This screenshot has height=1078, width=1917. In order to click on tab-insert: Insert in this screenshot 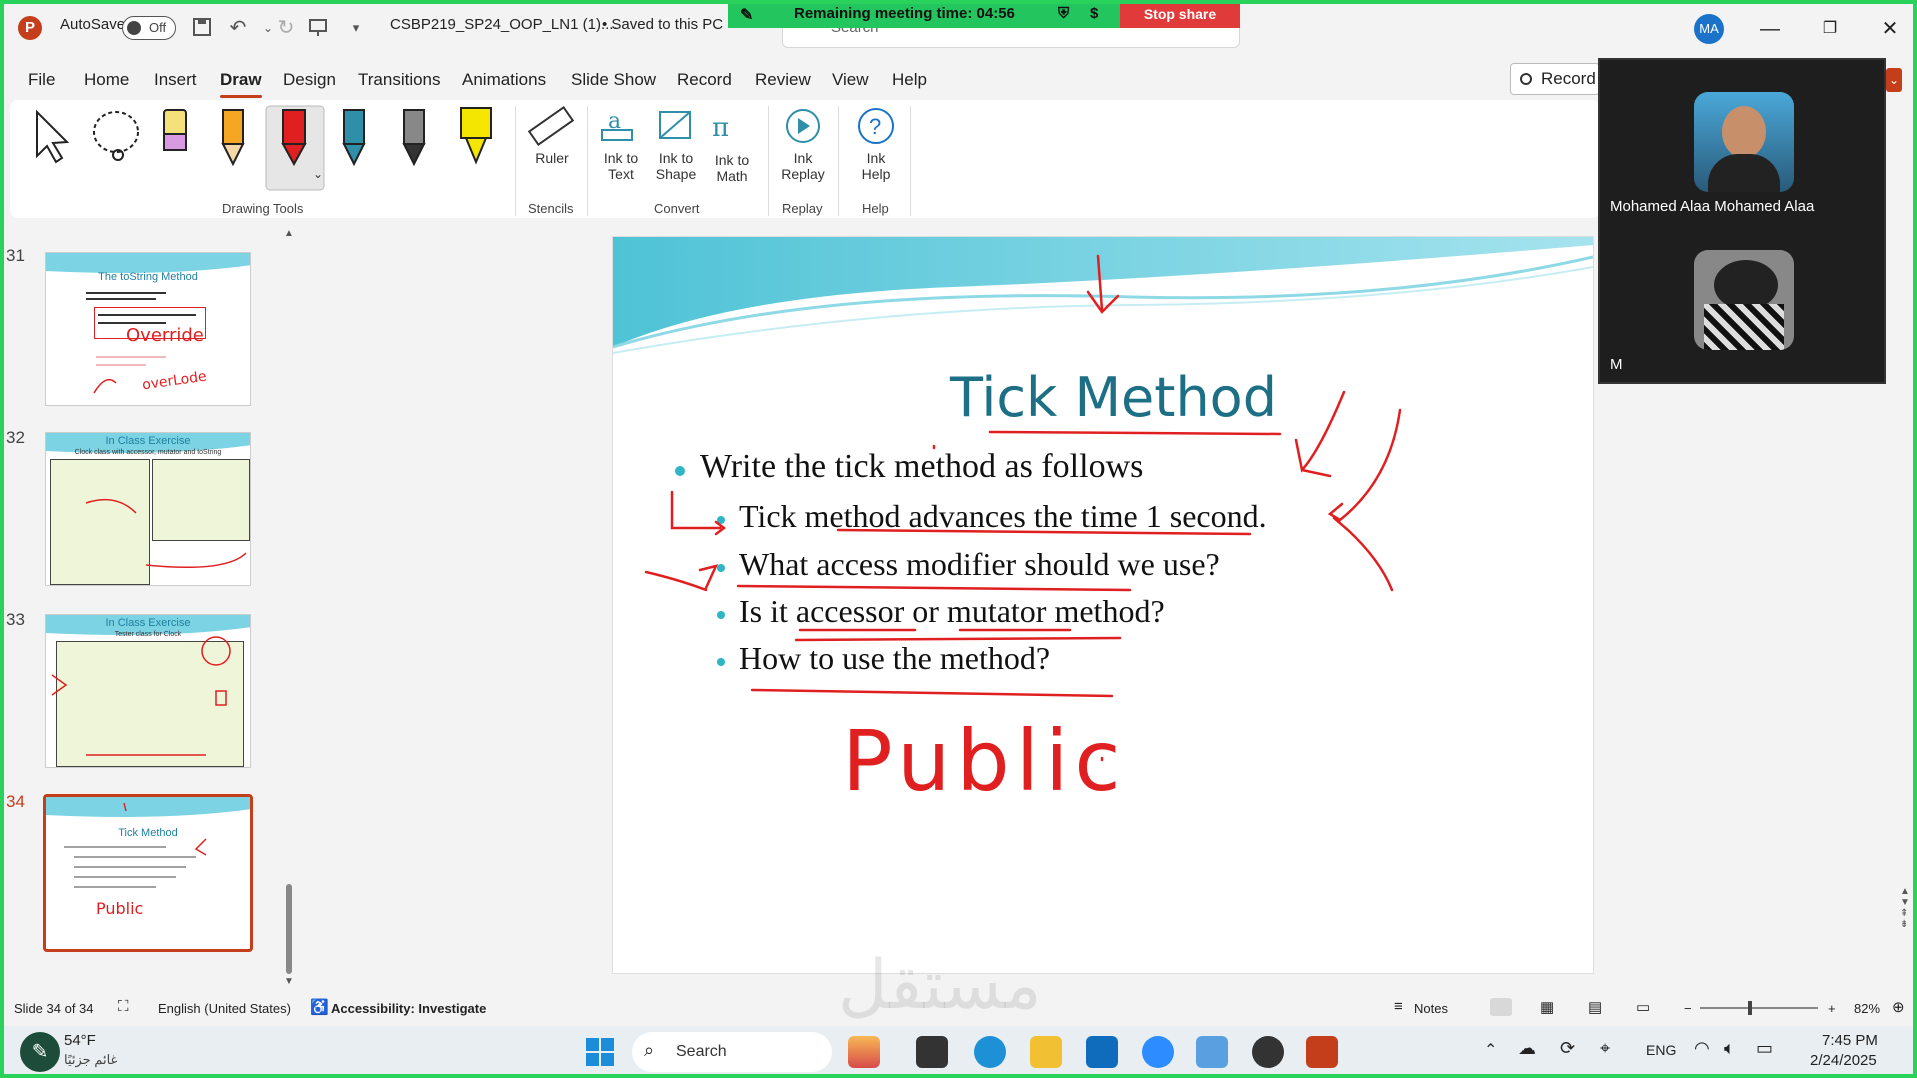, I will do `click(175, 80)`.